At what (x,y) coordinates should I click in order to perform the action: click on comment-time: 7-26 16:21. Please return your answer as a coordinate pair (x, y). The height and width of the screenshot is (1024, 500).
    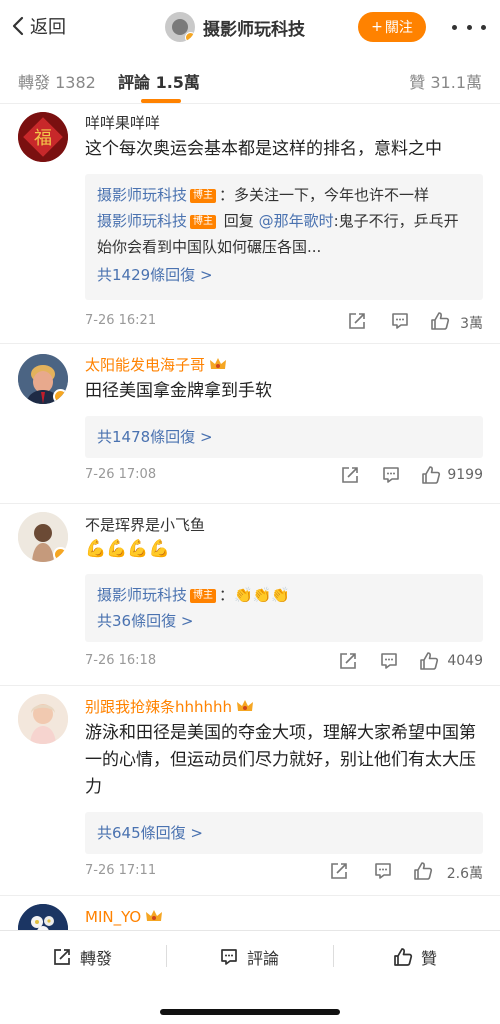
    Looking at the image, I should click on (121, 320).